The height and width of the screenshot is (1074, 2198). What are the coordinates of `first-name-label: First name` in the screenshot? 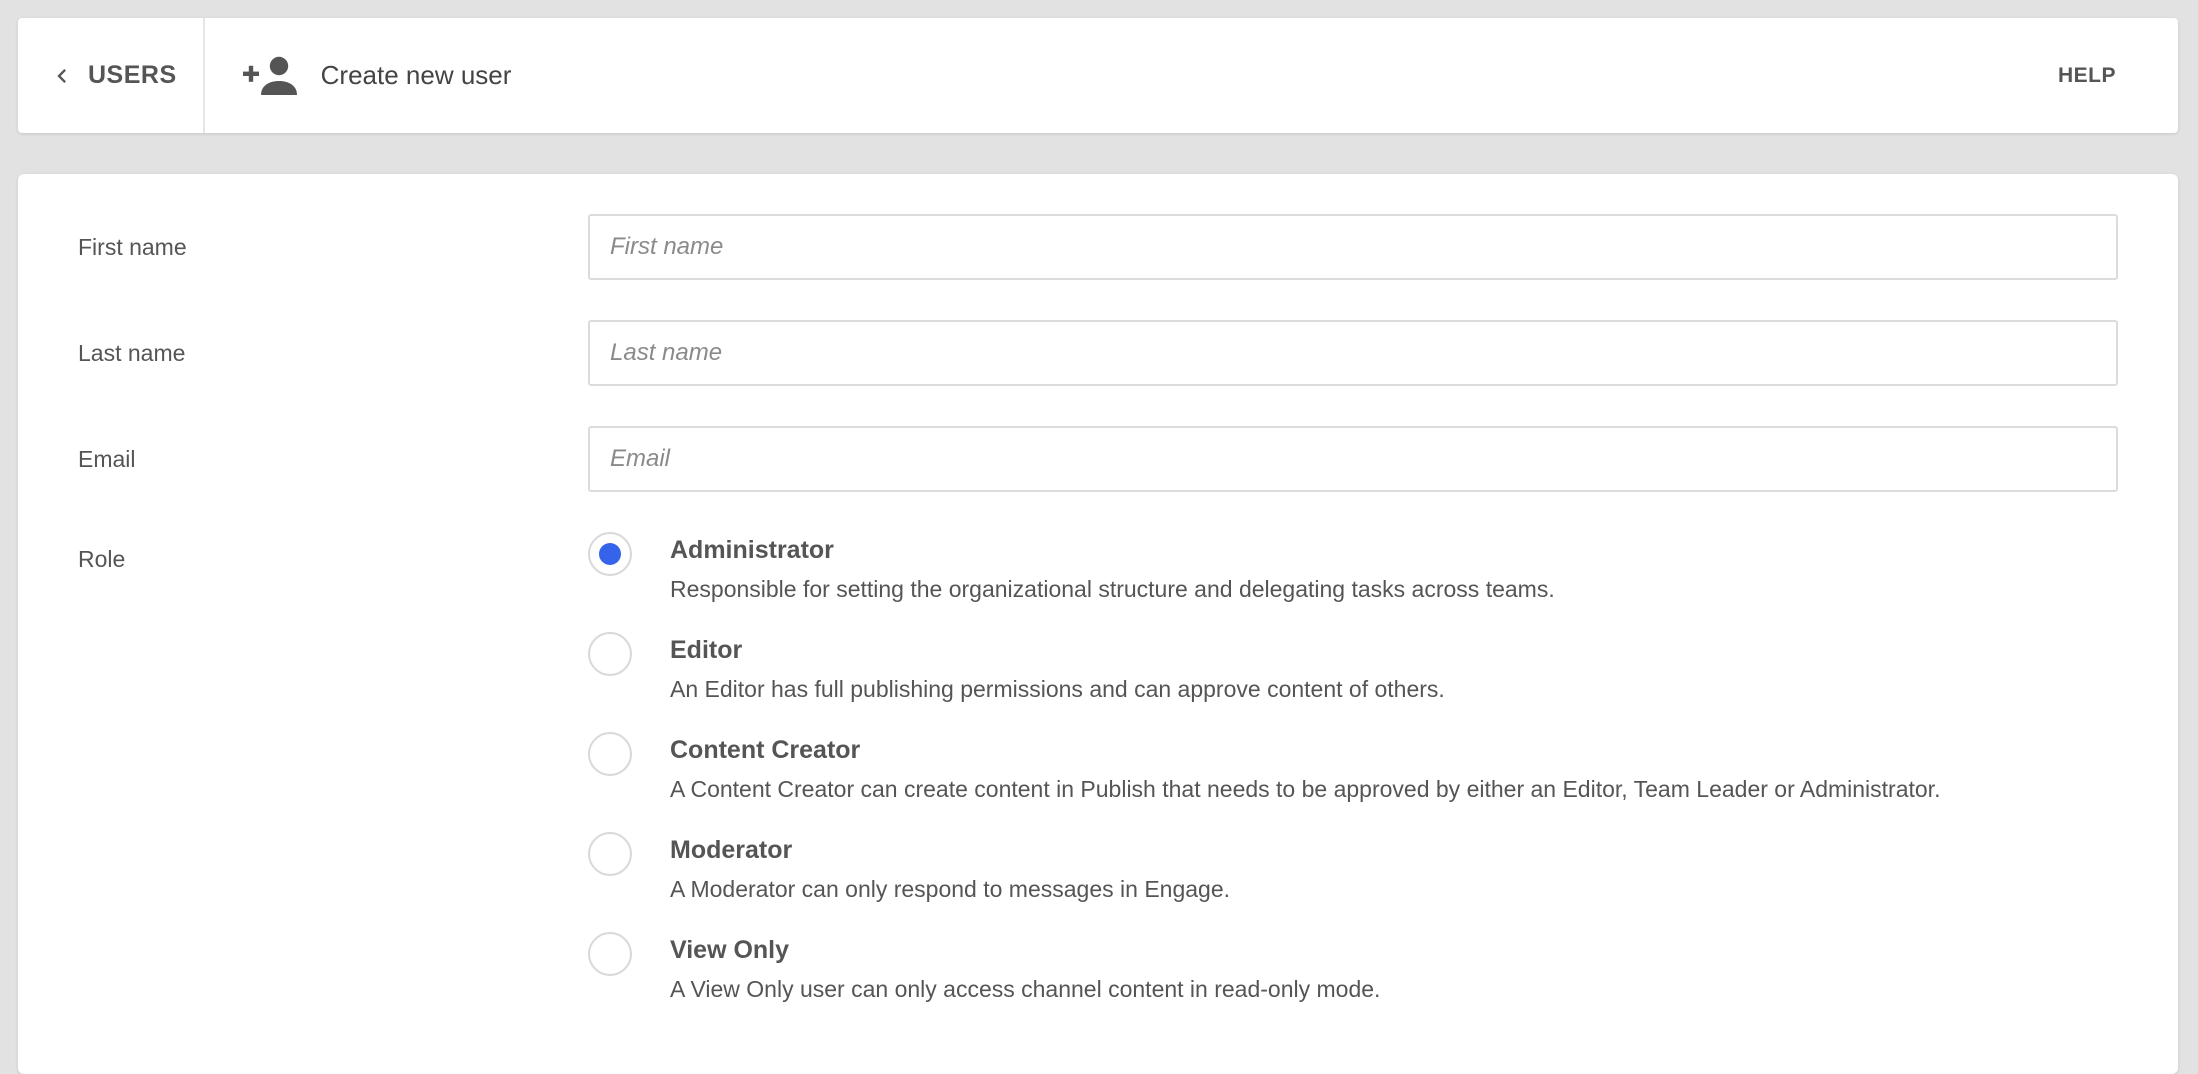 It's located at (132, 247).